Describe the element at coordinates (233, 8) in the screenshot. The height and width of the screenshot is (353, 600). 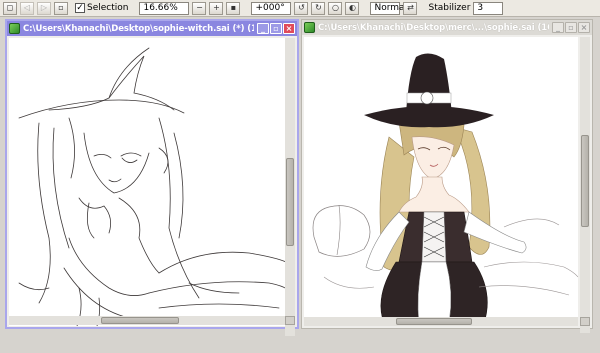
I see `zoom-reset-icon: ▪` at that location.